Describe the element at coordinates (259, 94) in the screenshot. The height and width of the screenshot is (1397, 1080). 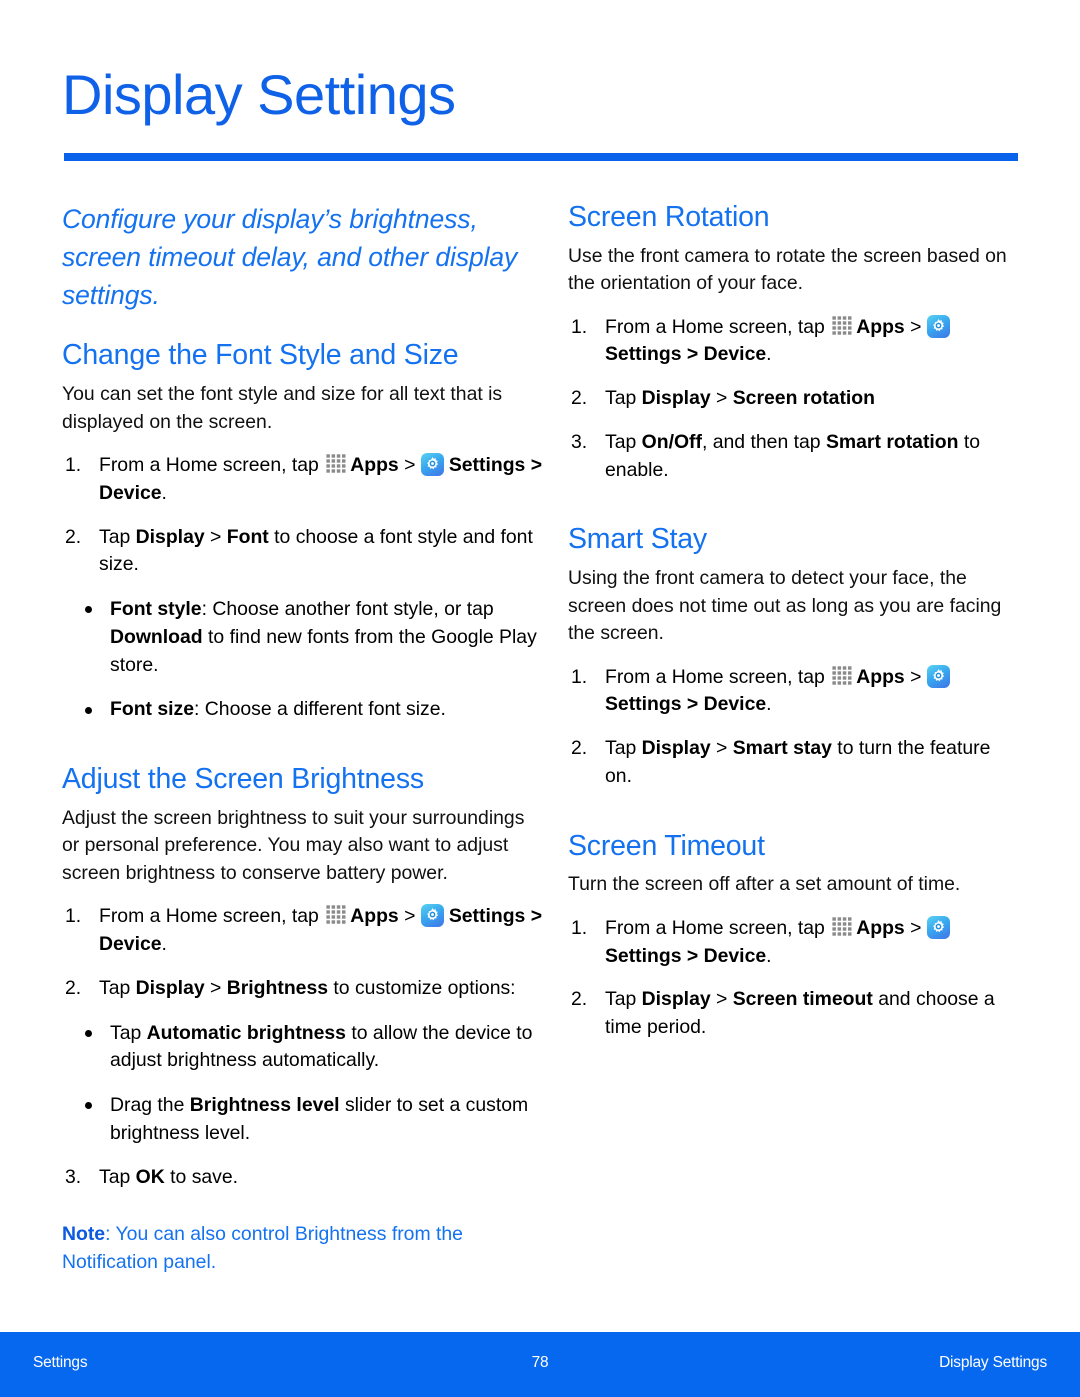
I see `page-title: Display Settings` at that location.